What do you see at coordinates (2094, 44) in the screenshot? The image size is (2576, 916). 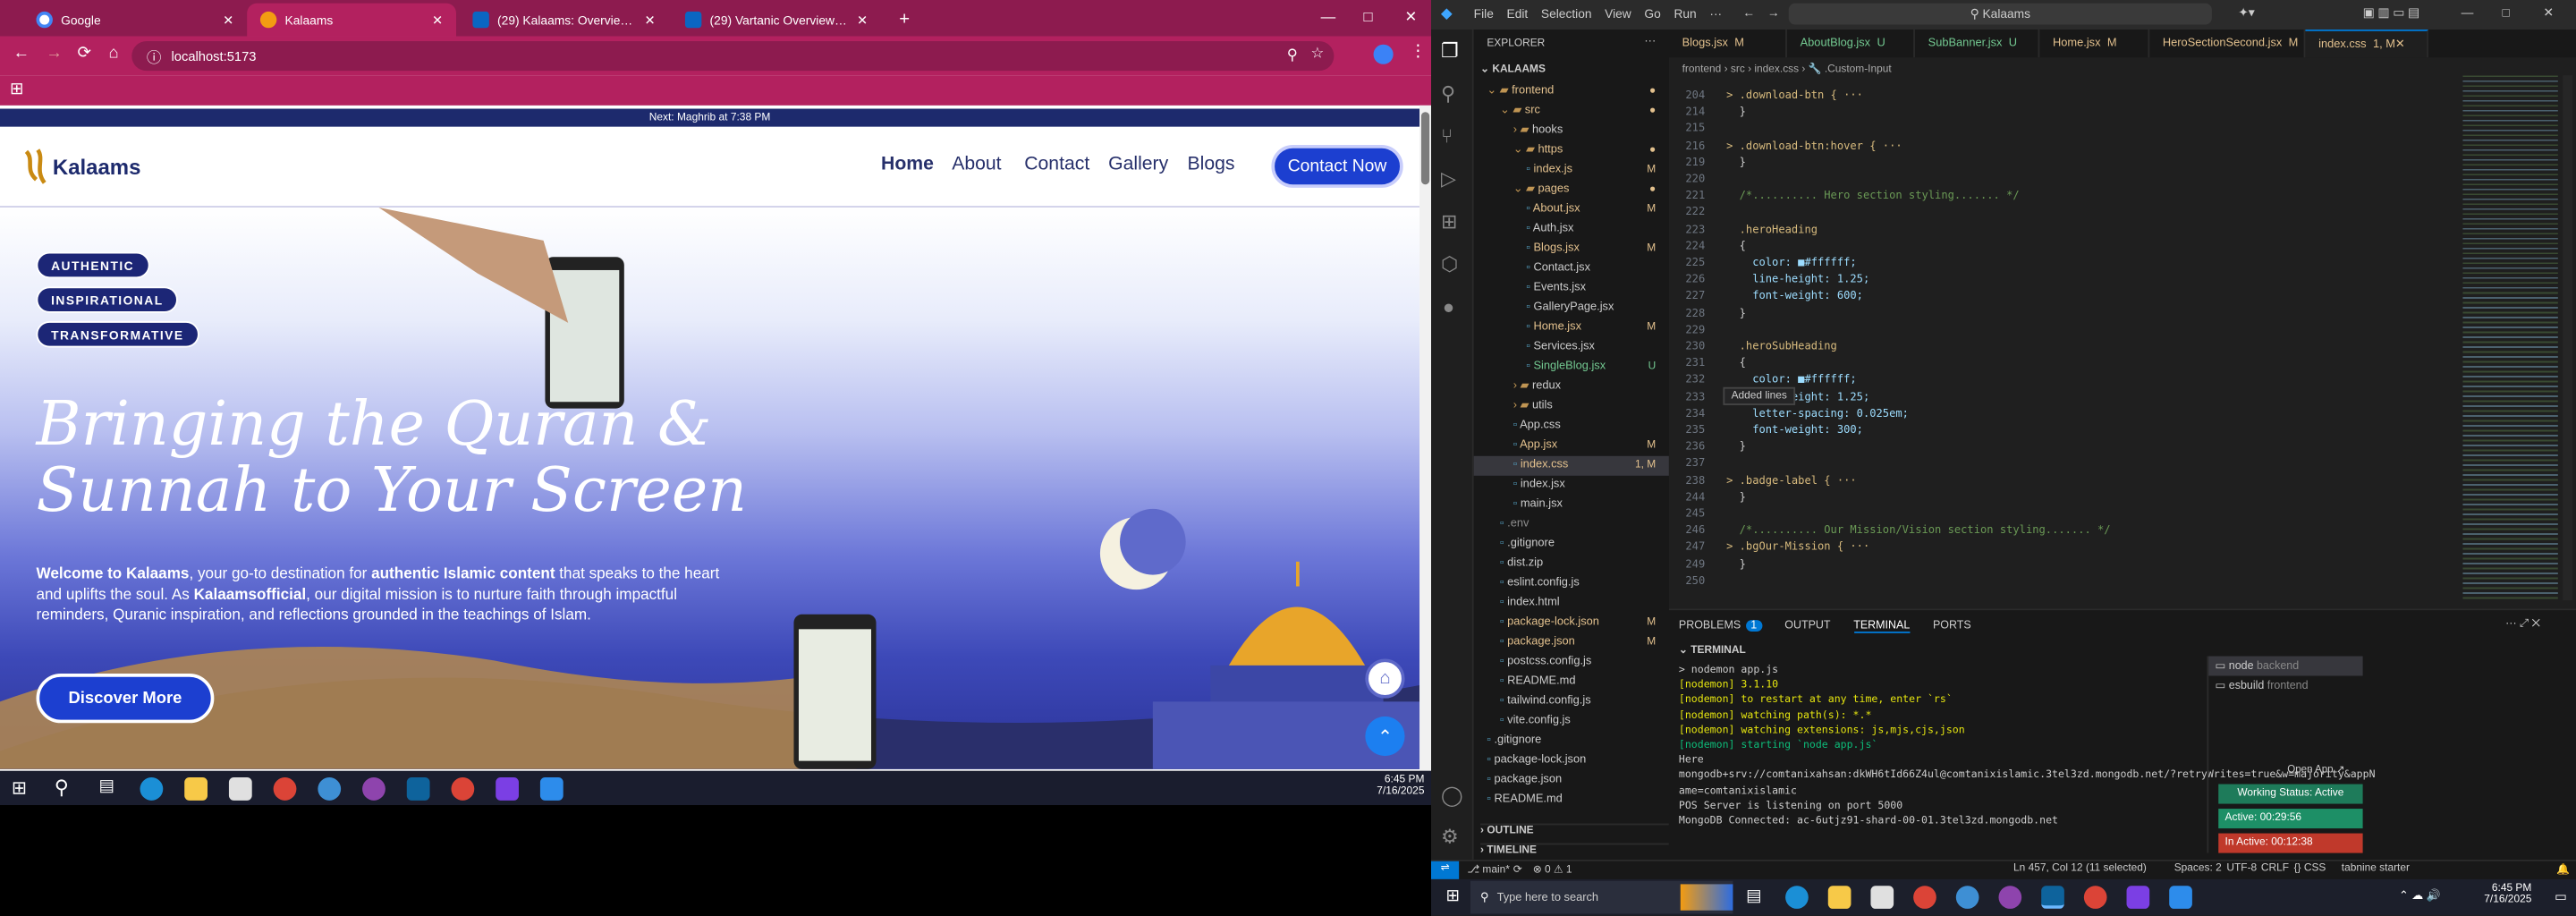 I see `editor-tab: Home.jsx M` at bounding box center [2094, 44].